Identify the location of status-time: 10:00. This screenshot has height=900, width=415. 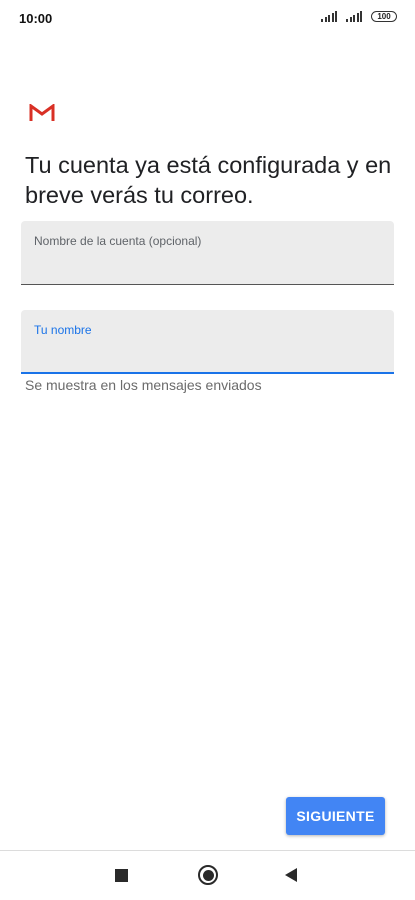
(36, 18).